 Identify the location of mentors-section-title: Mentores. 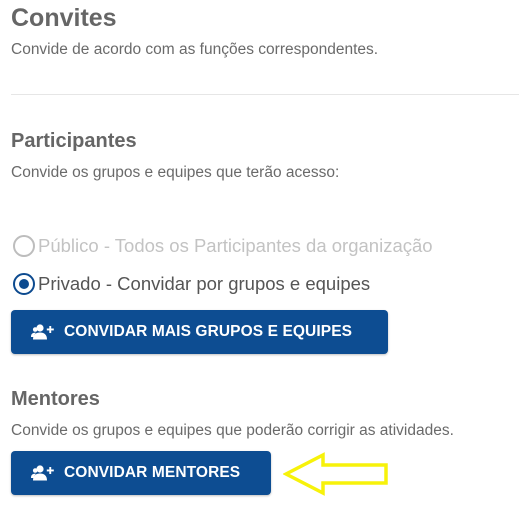
(55, 399).